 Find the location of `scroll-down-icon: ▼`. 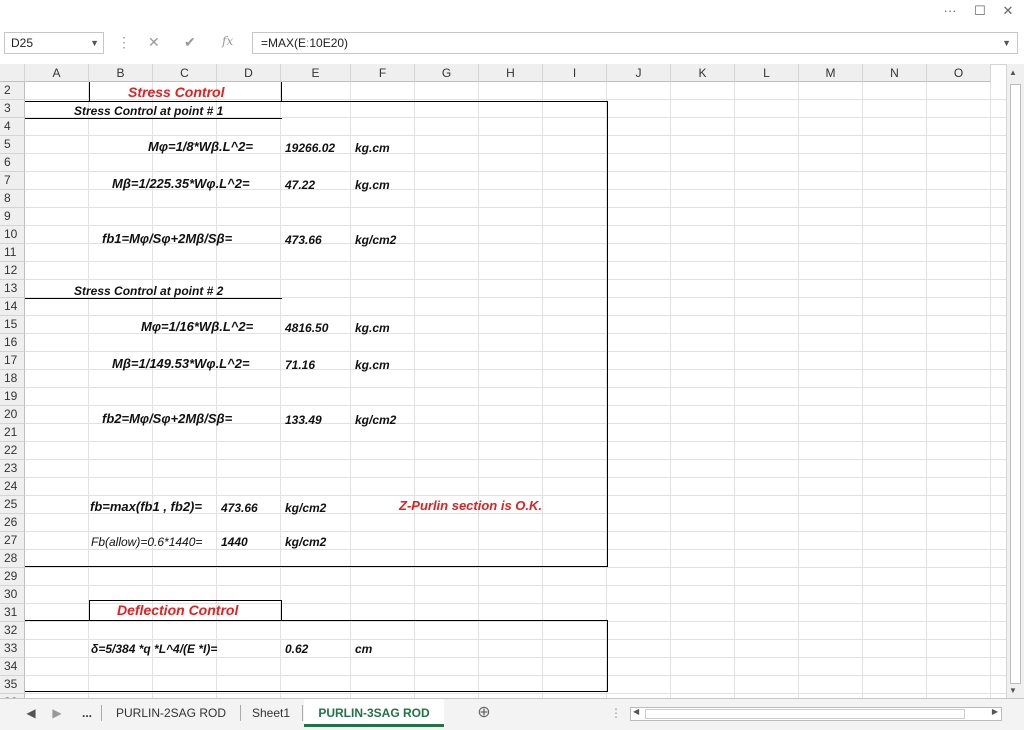

scroll-down-icon: ▼ is located at coordinates (1013, 690).